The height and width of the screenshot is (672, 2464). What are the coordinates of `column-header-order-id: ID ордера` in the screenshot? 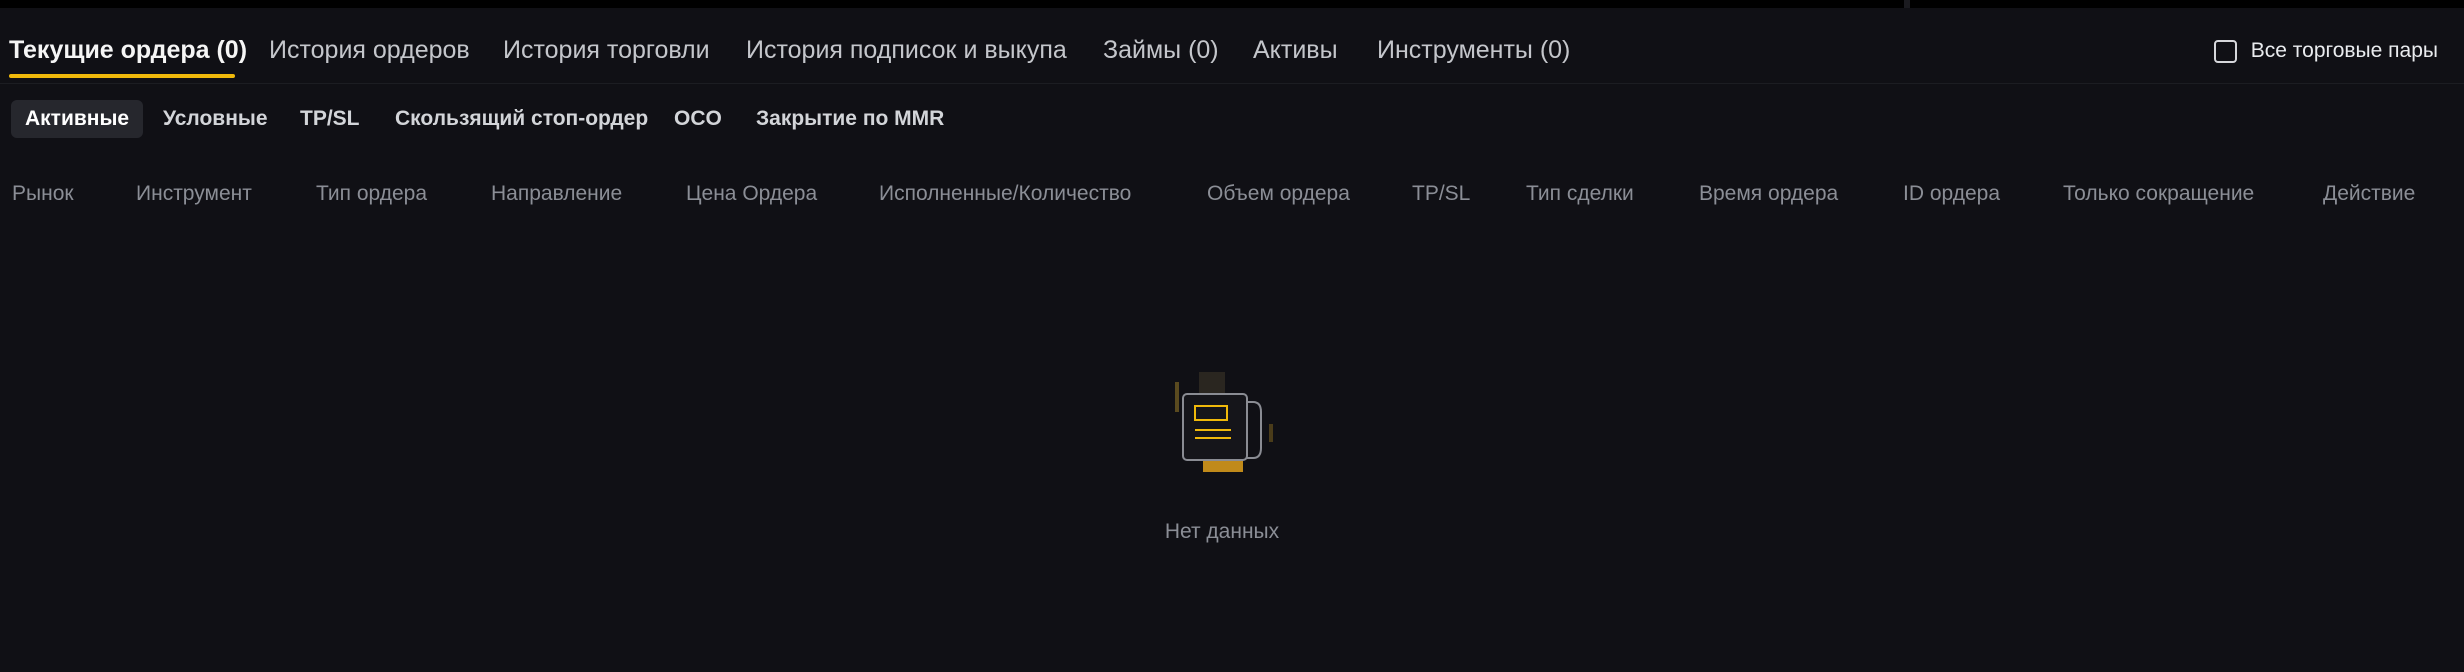 It's located at (1952, 193).